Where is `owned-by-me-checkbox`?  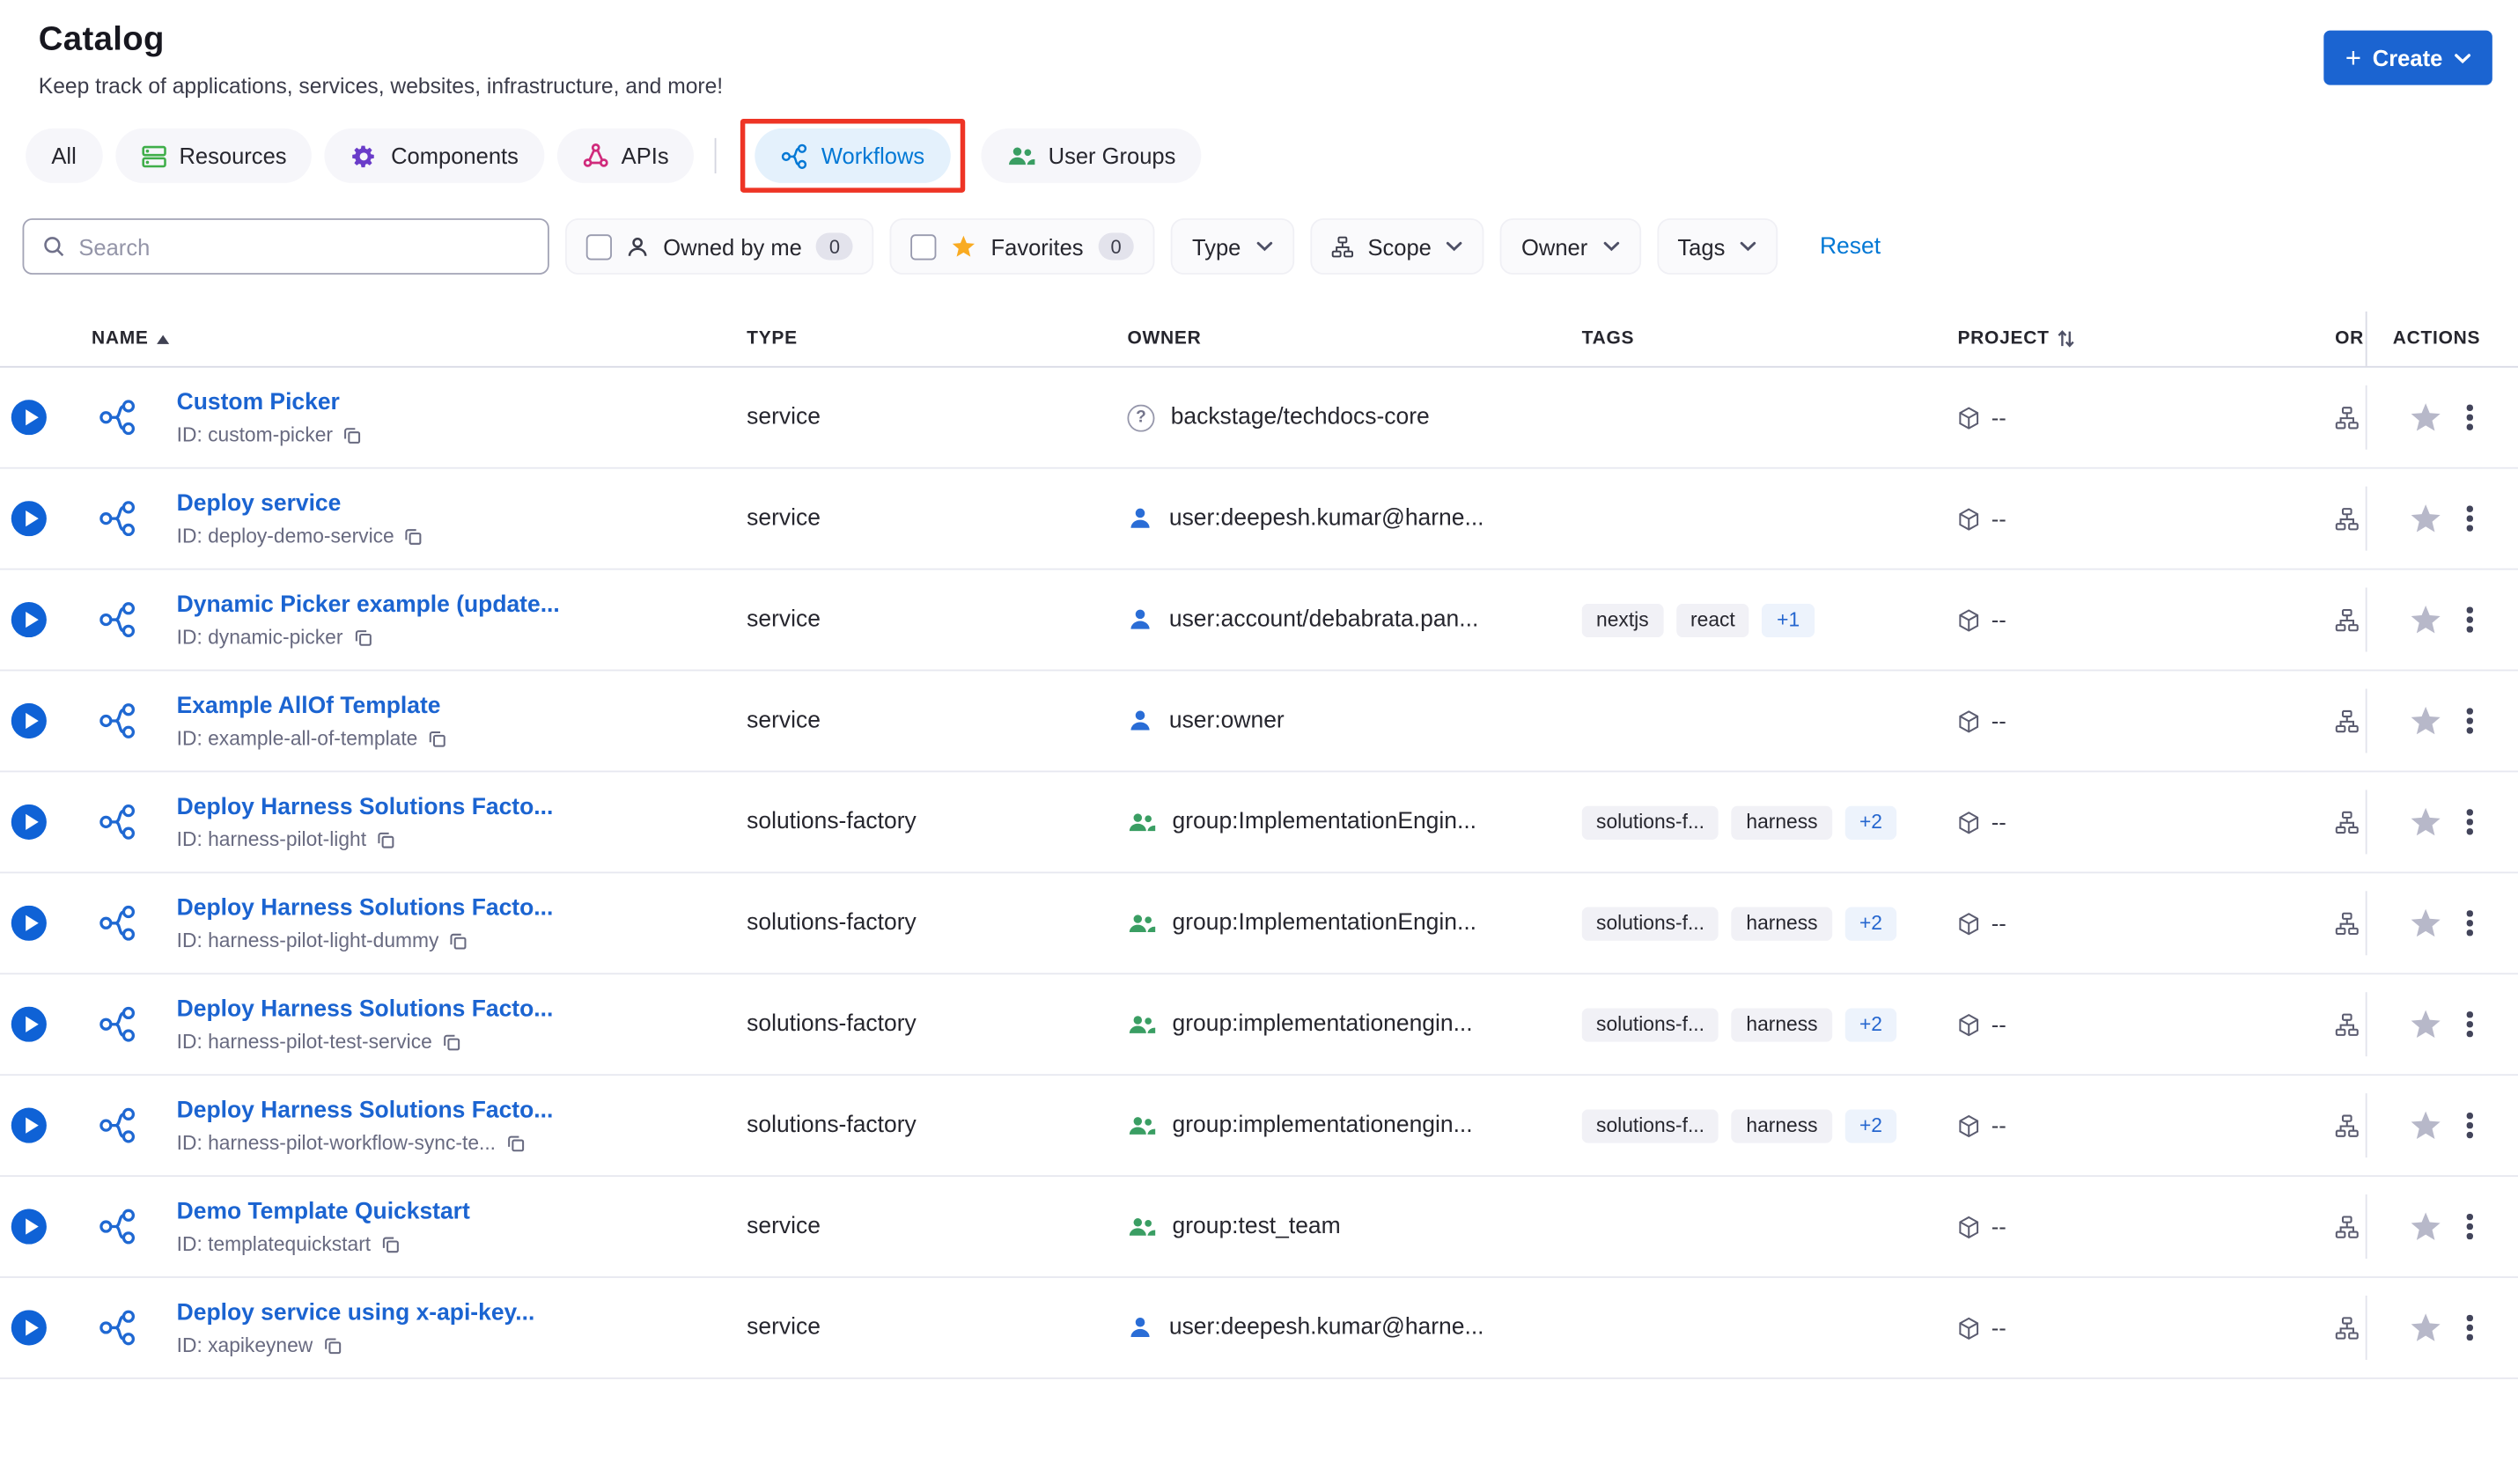 owned-by-me-checkbox is located at coordinates (598, 247).